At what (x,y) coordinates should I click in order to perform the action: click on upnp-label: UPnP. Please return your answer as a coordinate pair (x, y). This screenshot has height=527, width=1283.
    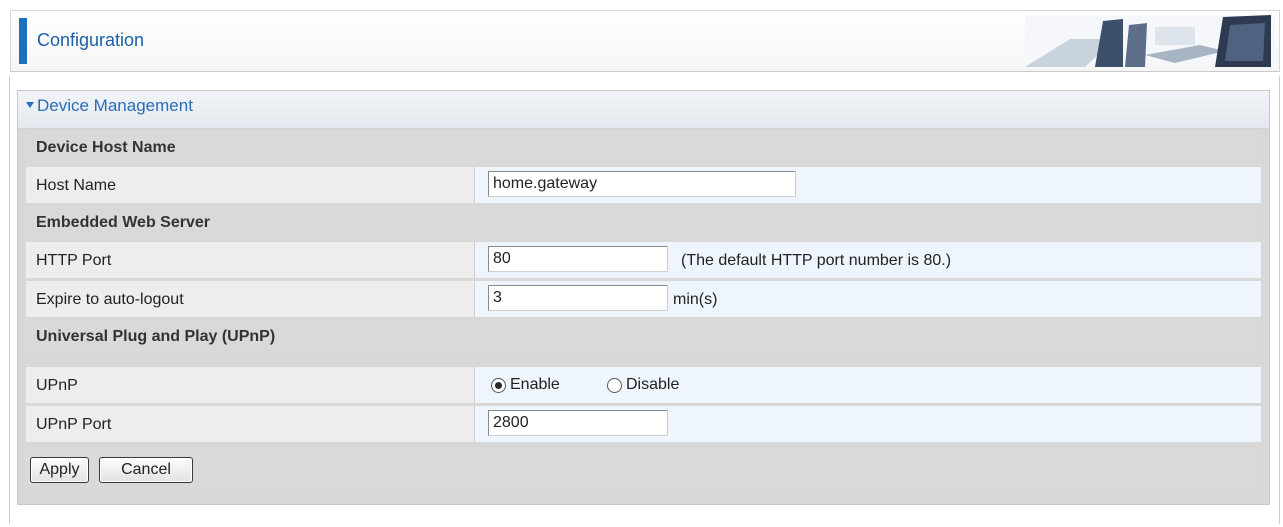
    Looking at the image, I should click on (57, 385).